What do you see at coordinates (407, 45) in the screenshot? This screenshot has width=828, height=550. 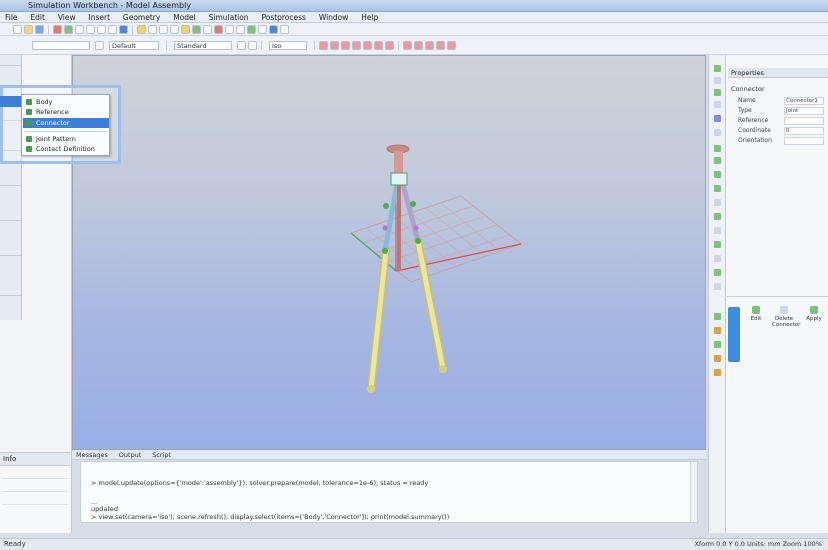 I see `zoom-fit-icon` at bounding box center [407, 45].